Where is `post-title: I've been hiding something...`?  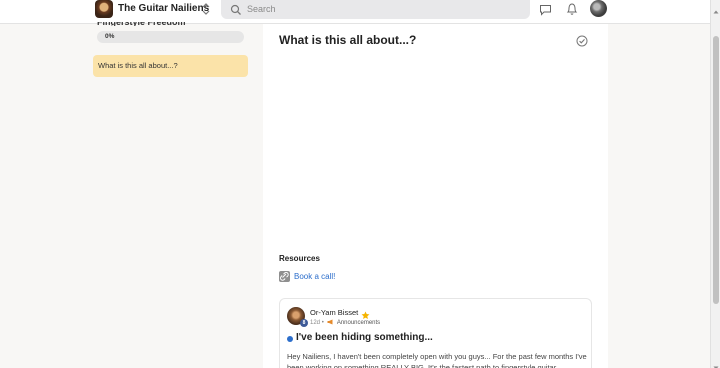 post-title: I've been hiding something... is located at coordinates (364, 337).